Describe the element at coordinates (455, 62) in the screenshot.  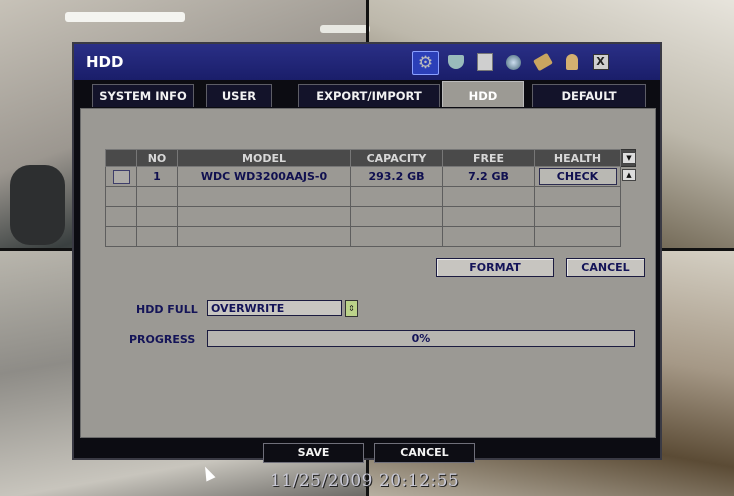
I see `camera-icon` at that location.